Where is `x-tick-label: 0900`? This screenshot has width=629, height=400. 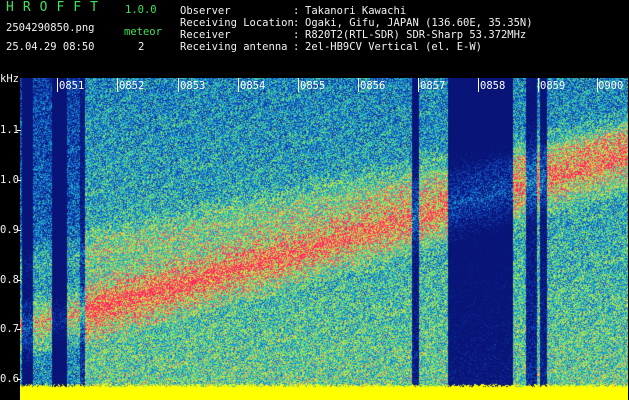 x-tick-label: 0900 is located at coordinates (611, 86).